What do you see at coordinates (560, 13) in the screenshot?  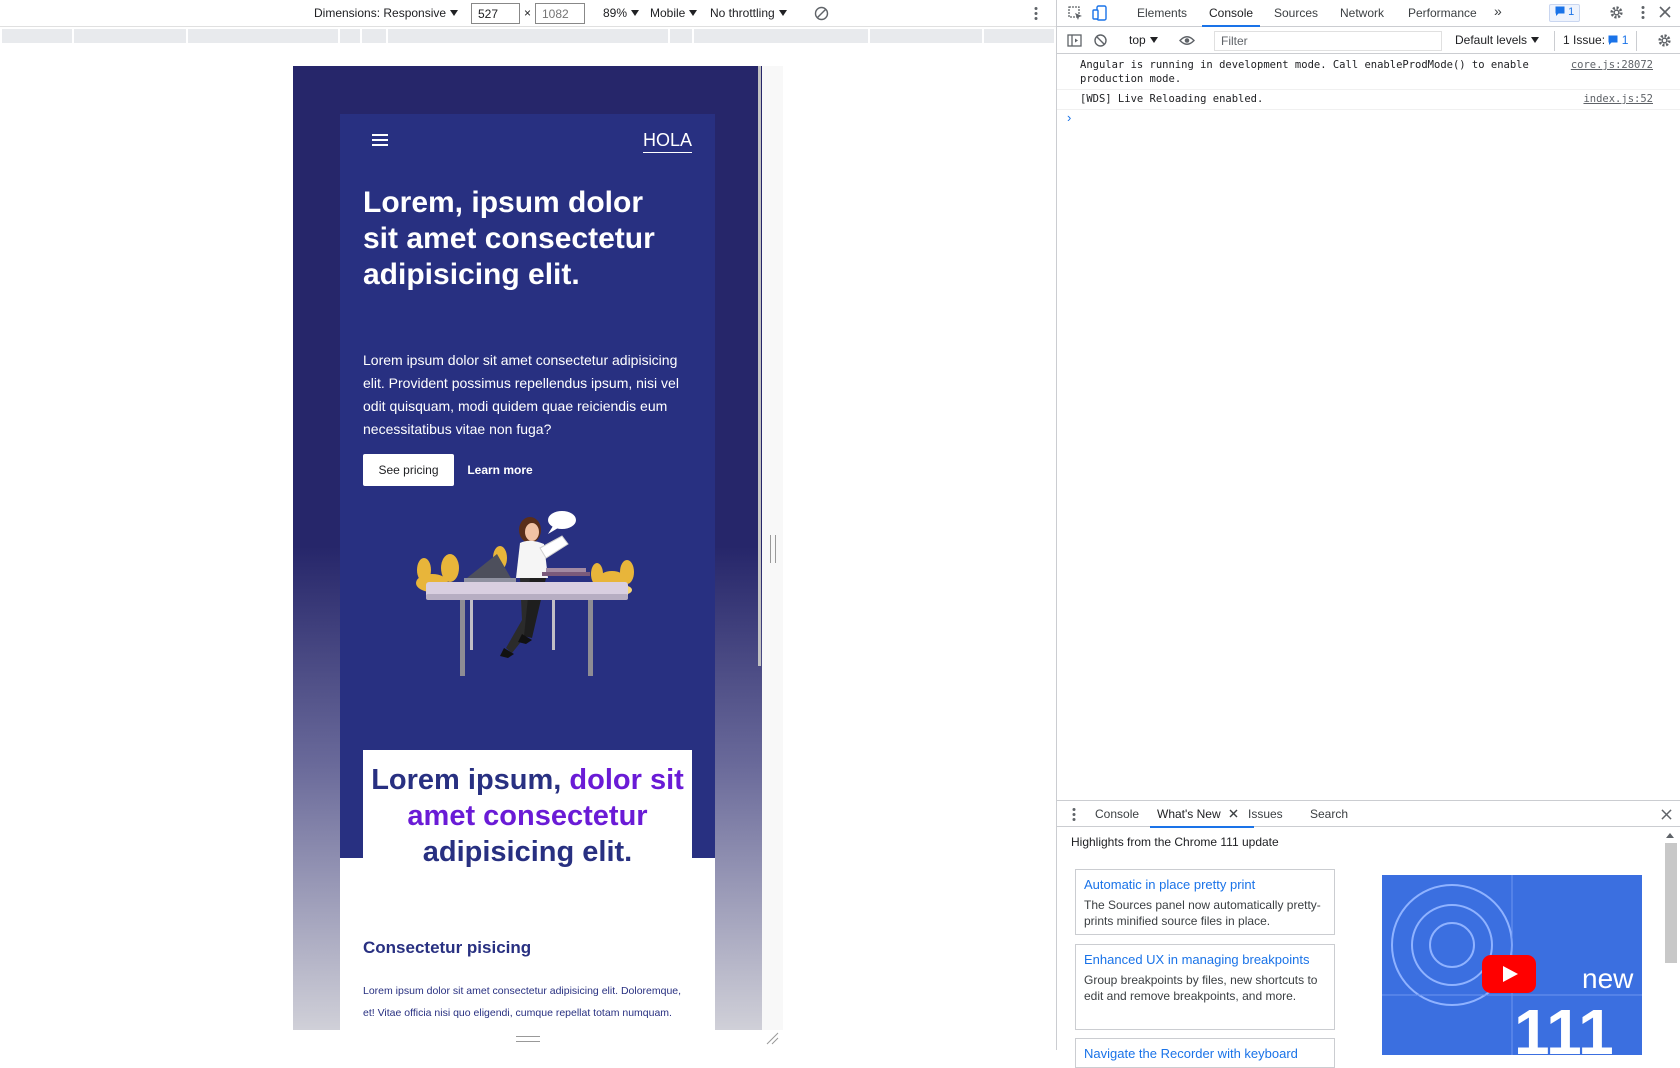 I see `height-input` at bounding box center [560, 13].